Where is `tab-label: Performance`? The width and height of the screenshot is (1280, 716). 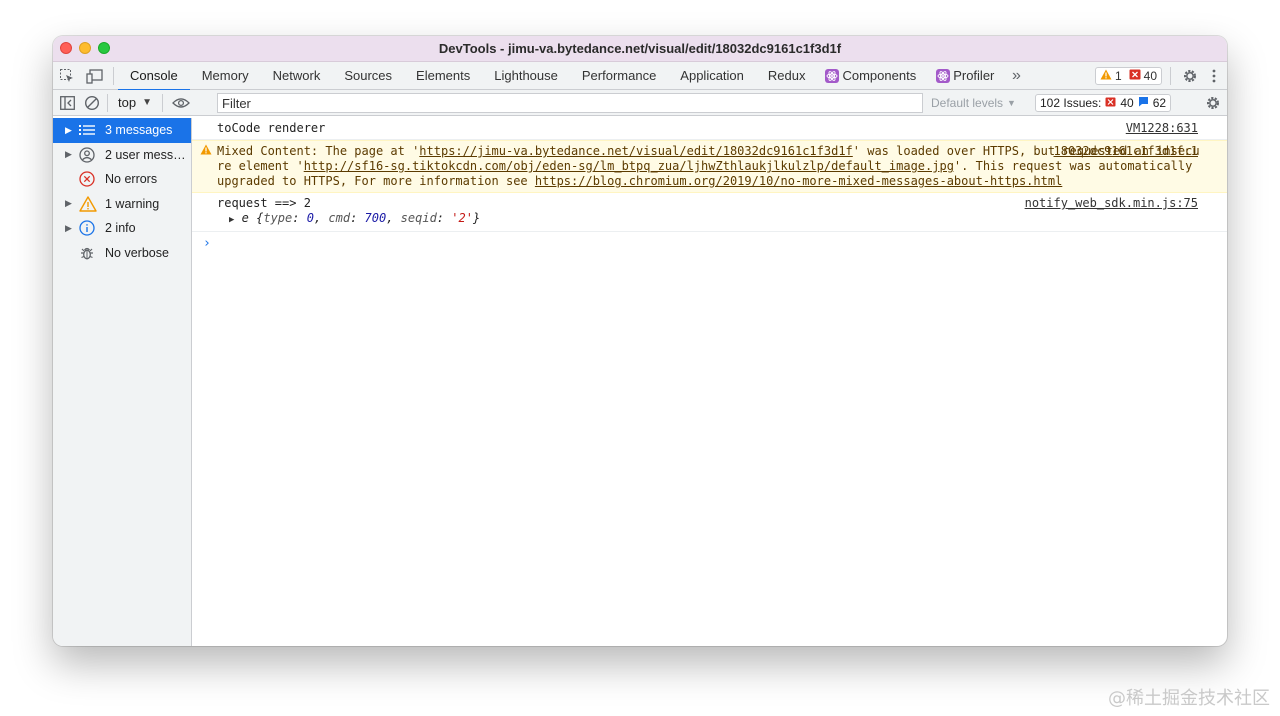
tab-label: Performance is located at coordinates (619, 75).